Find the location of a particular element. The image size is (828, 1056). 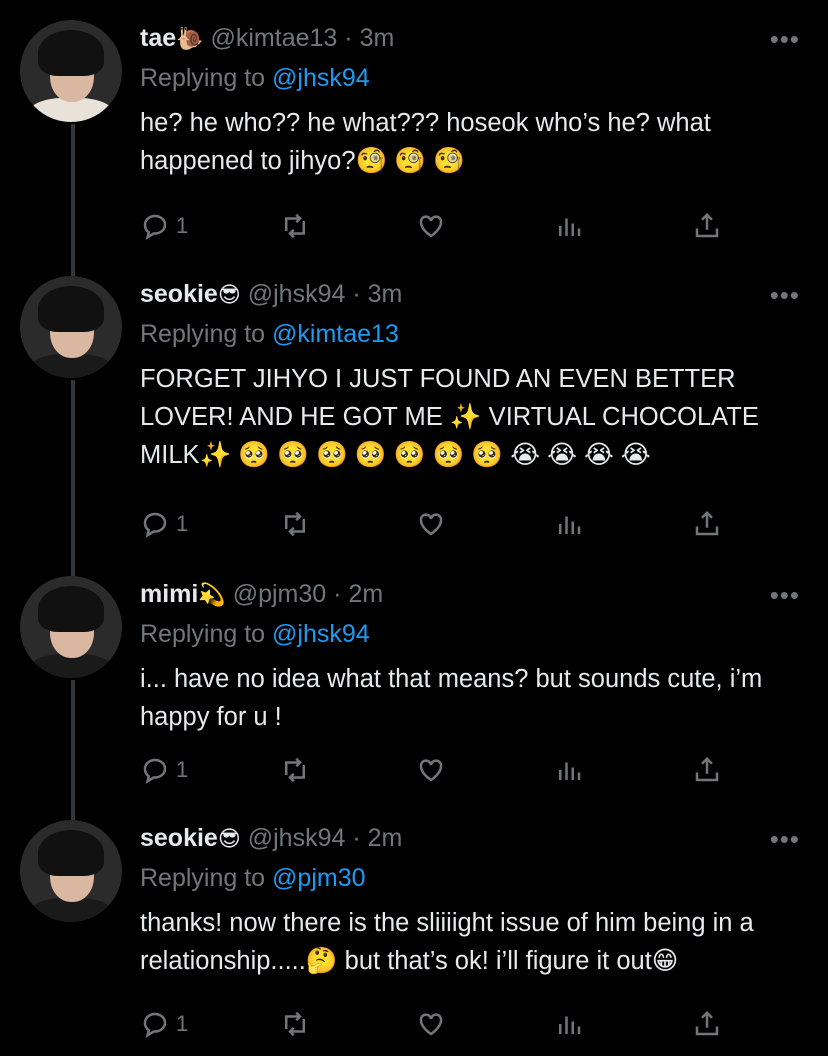

tweet-header: tae🐌 @kimtae13 · 3m is located at coordinates (267, 38).